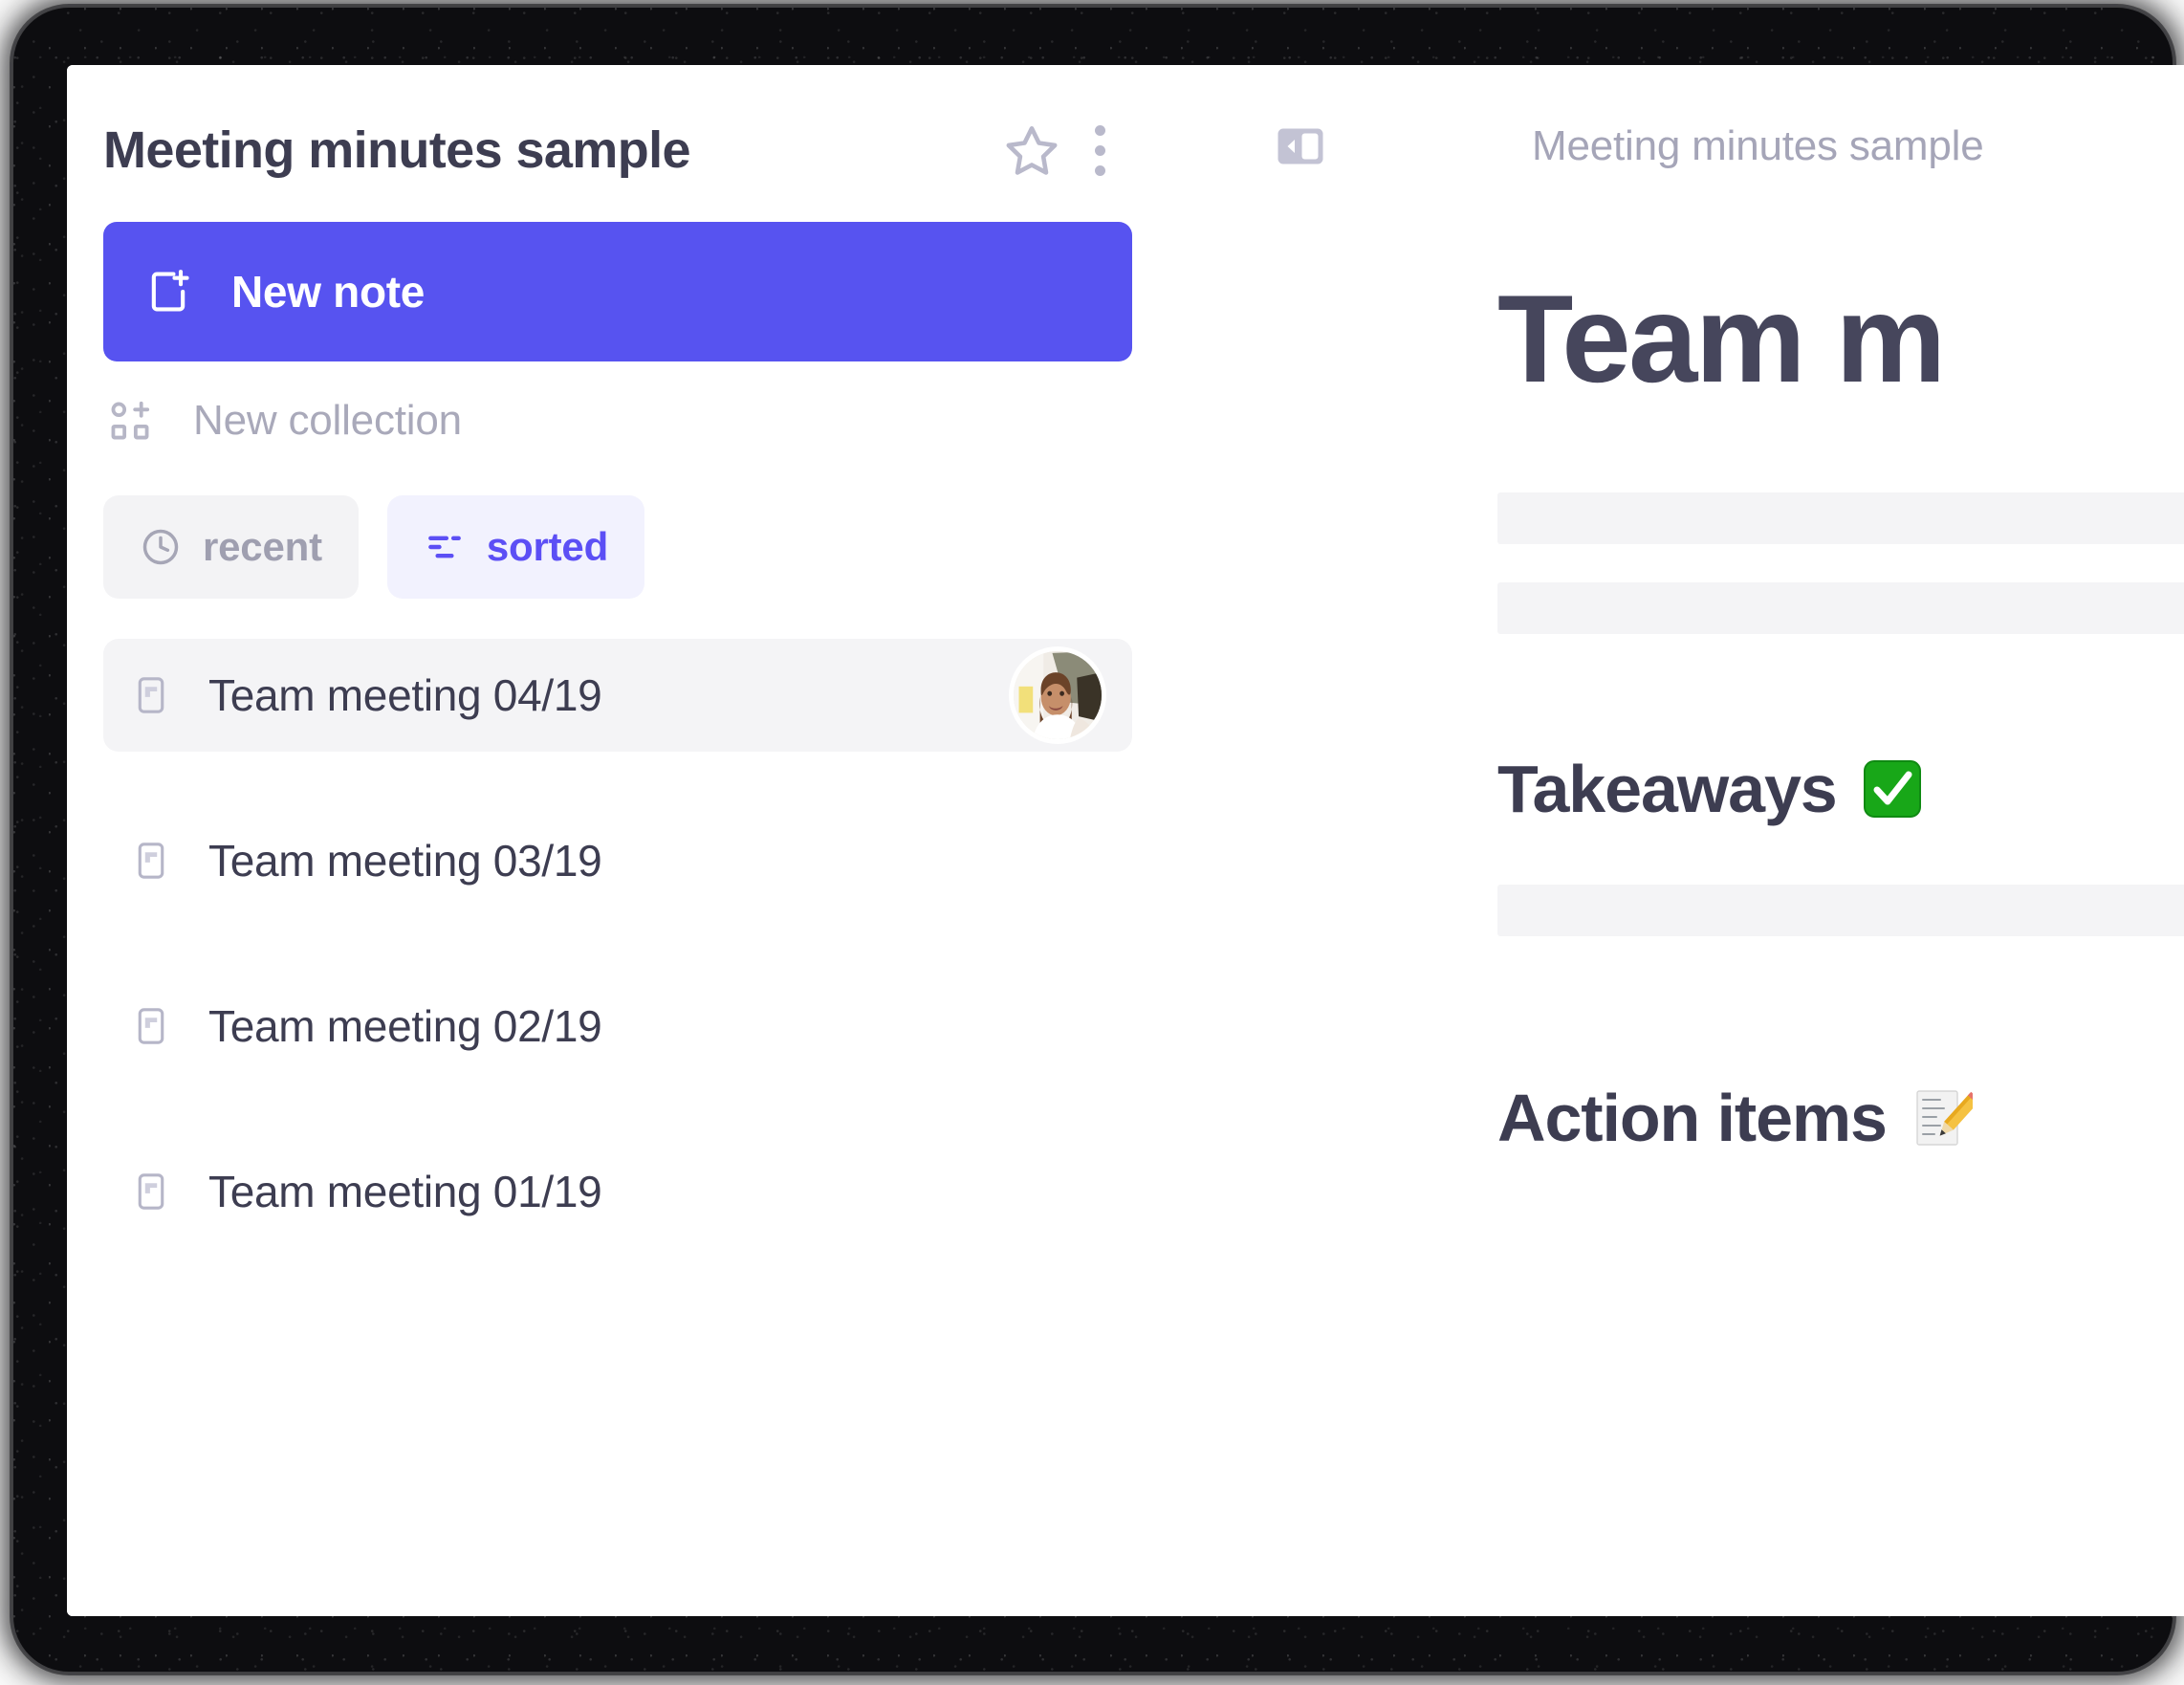  What do you see at coordinates (405, 861) in the screenshot?
I see `note-list-item-label: Team meeting 03/19` at bounding box center [405, 861].